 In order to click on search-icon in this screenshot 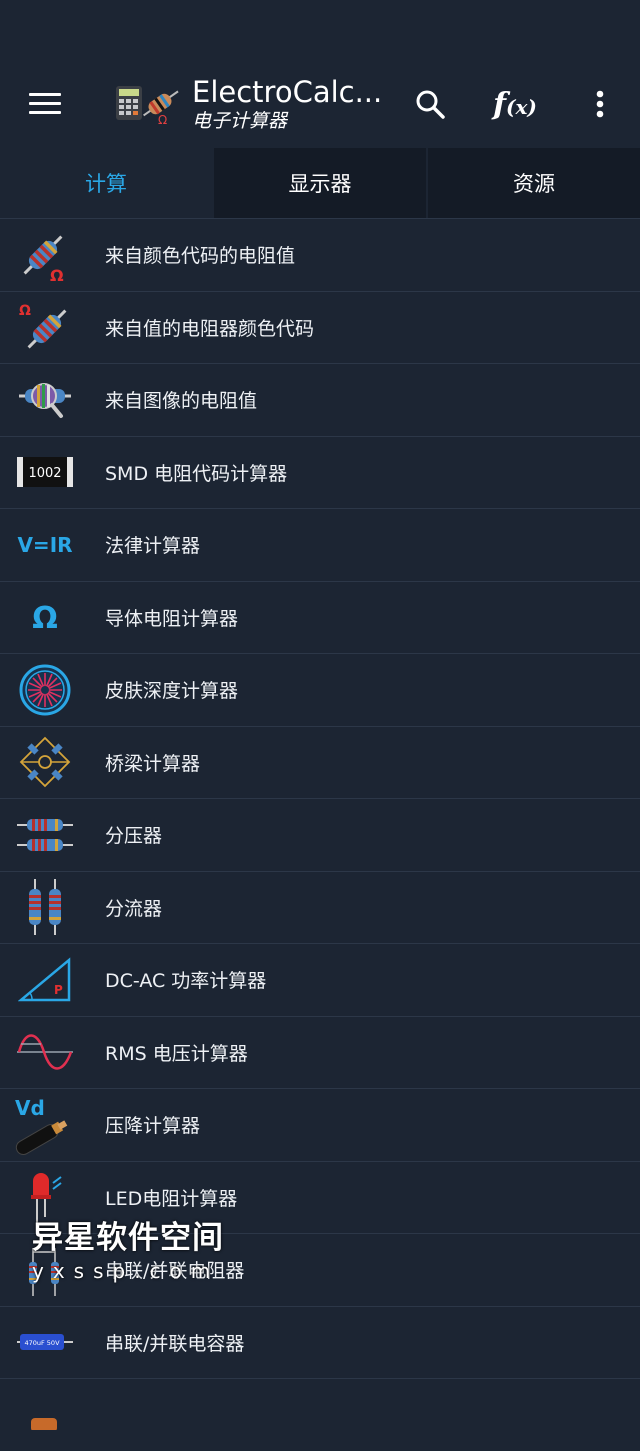, I will do `click(430, 104)`.